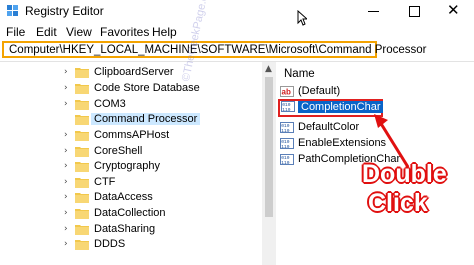  I want to click on tree-item-label: DataCollection, so click(130, 213).